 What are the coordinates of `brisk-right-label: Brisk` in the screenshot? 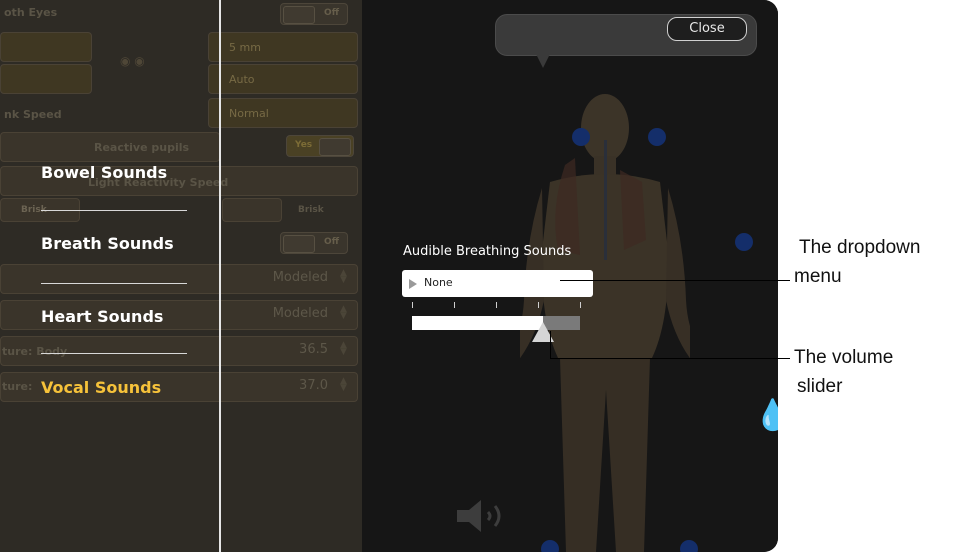 It's located at (311, 210).